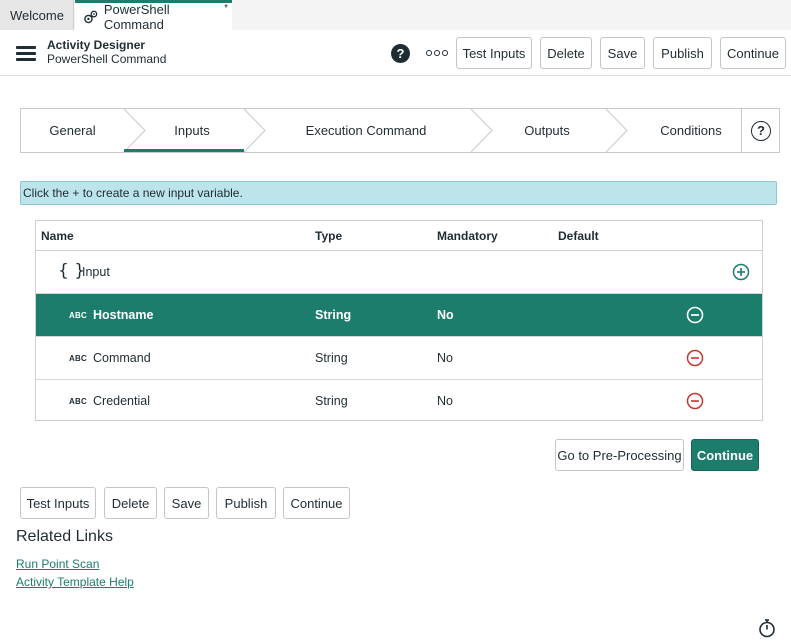 The height and width of the screenshot is (644, 791). I want to click on more-options-icon, so click(437, 53).